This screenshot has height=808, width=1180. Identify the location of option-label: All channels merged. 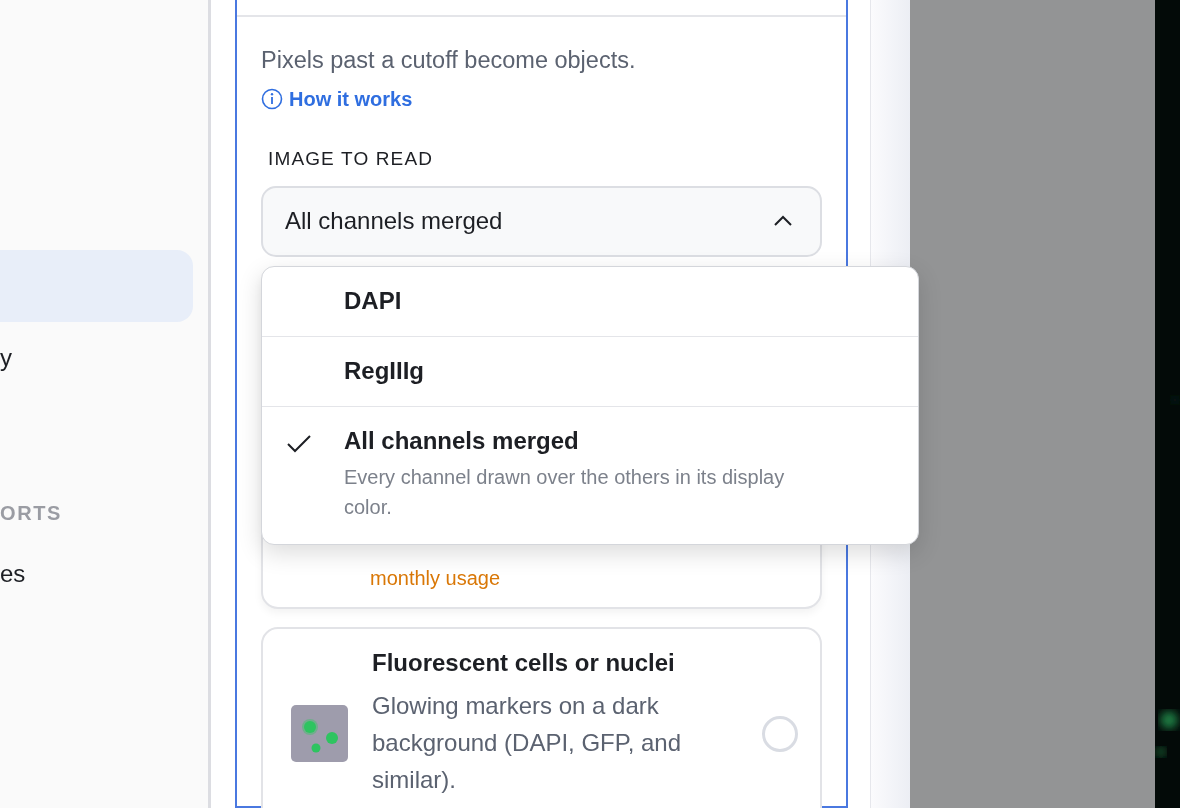
(462, 441).